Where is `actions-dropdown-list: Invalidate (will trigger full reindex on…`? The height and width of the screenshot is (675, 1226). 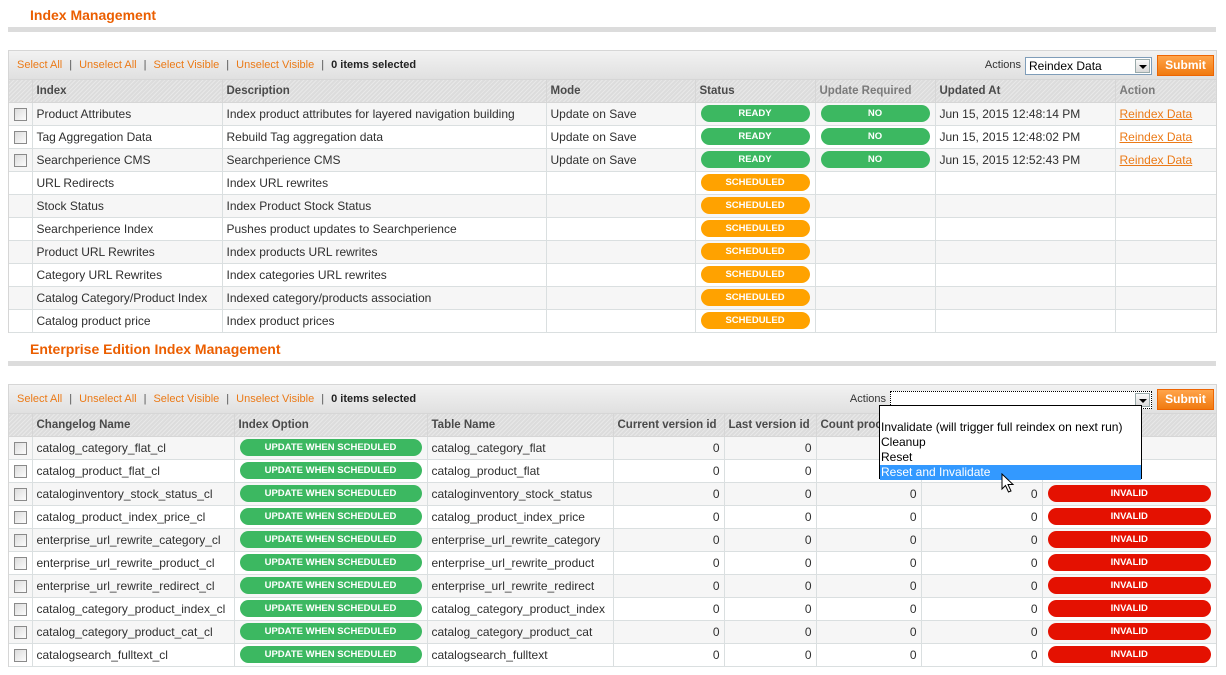
actions-dropdown-list: Invalidate (will trigger full reindex on… is located at coordinates (1010, 442).